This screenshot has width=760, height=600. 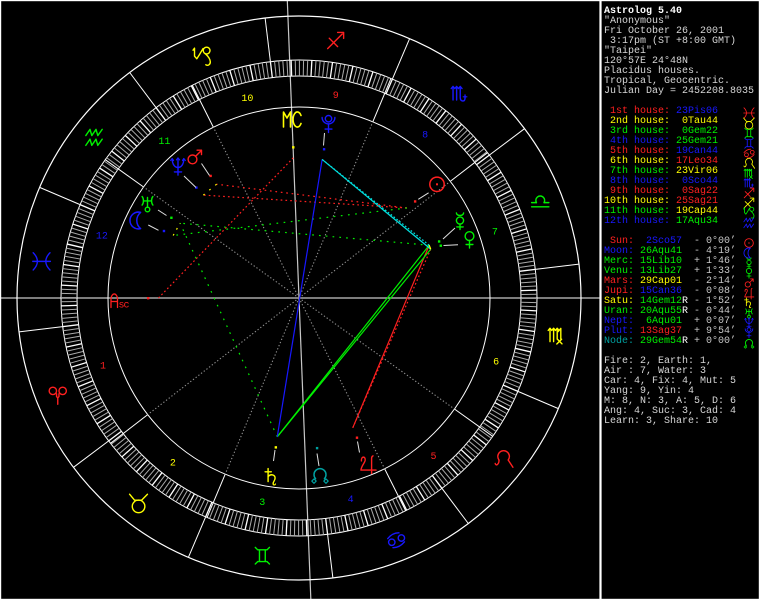 What do you see at coordinates (164, 142) in the screenshot?
I see `svg-text: 11` at bounding box center [164, 142].